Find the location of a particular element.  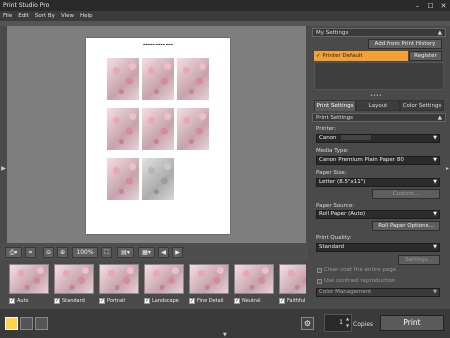

paper-size-select: Letter (8.5"x11") ▼ is located at coordinates (378, 182).